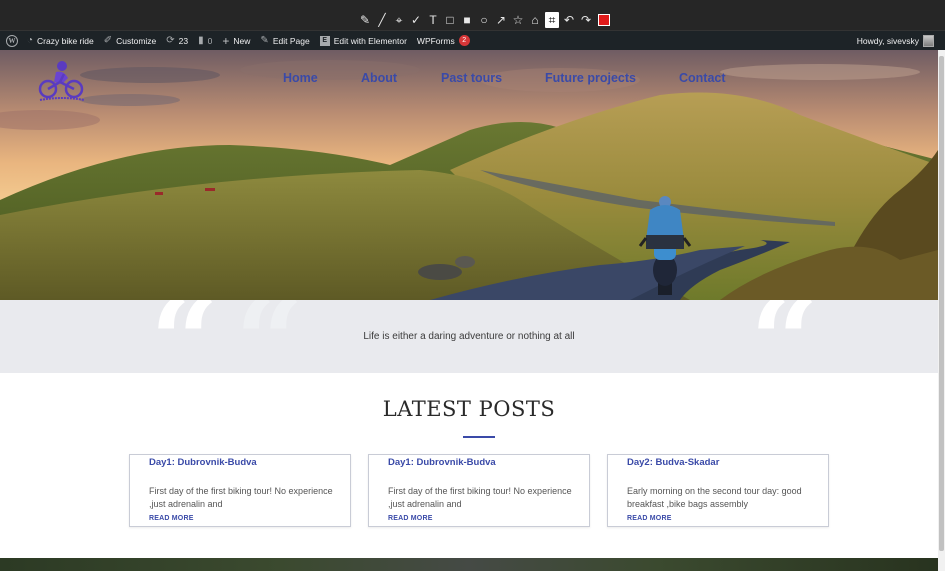 The height and width of the screenshot is (571, 945). What do you see at coordinates (300, 78) in the screenshot?
I see `nav-home: Home` at bounding box center [300, 78].